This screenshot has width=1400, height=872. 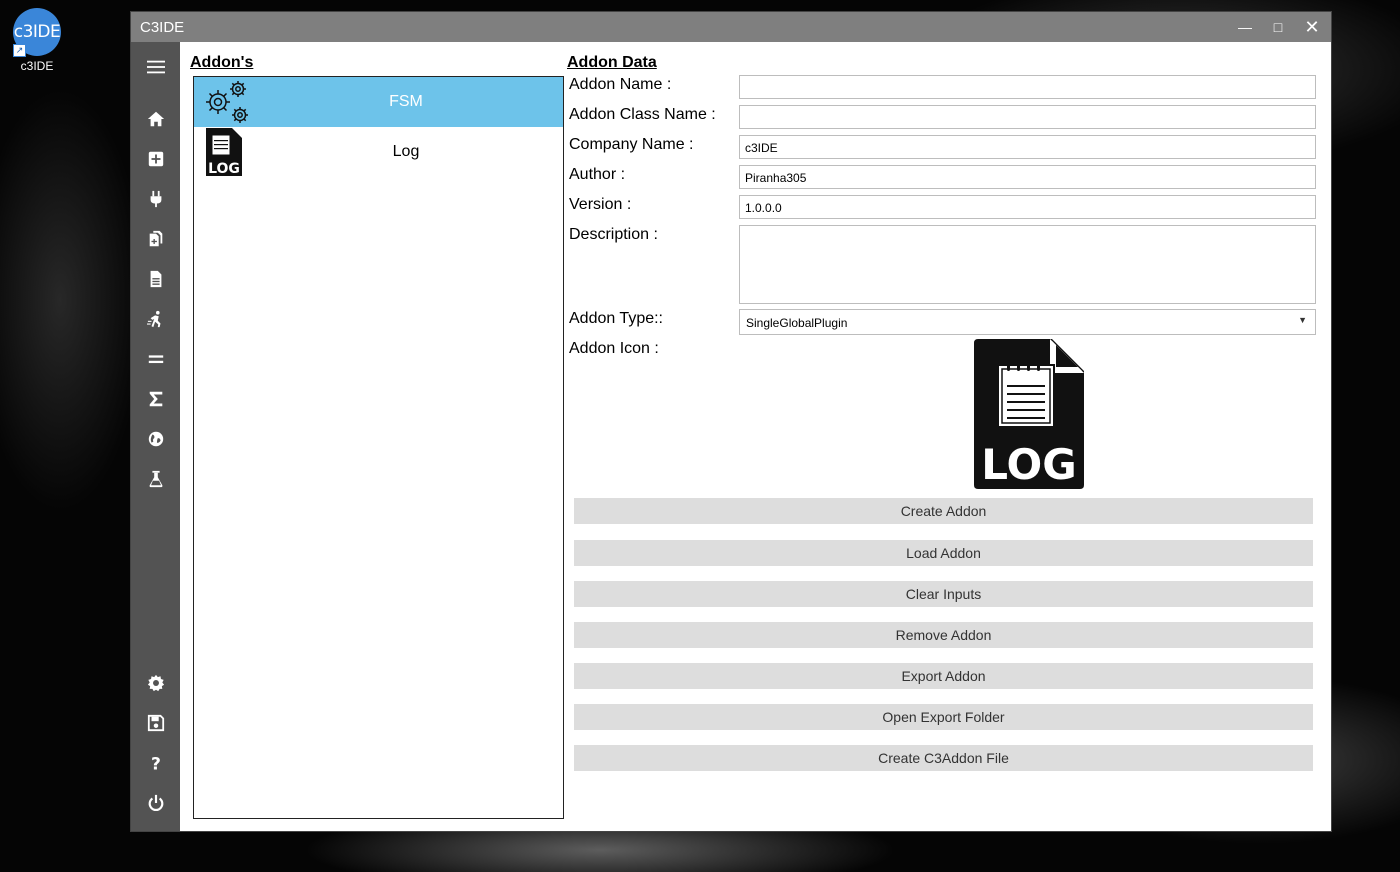 What do you see at coordinates (1027, 322) in the screenshot?
I see `addon-type-select: SingleGlobalPlugin ▼` at bounding box center [1027, 322].